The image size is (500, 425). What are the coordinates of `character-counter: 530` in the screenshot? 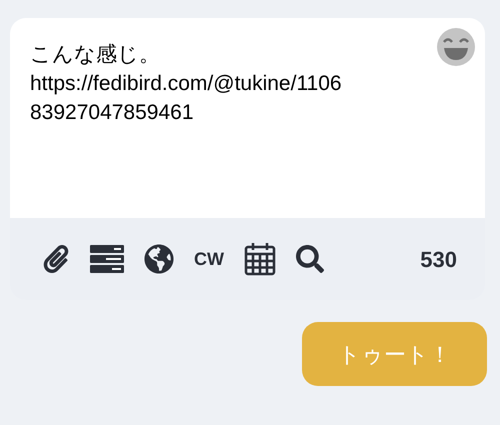 It's located at (438, 260).